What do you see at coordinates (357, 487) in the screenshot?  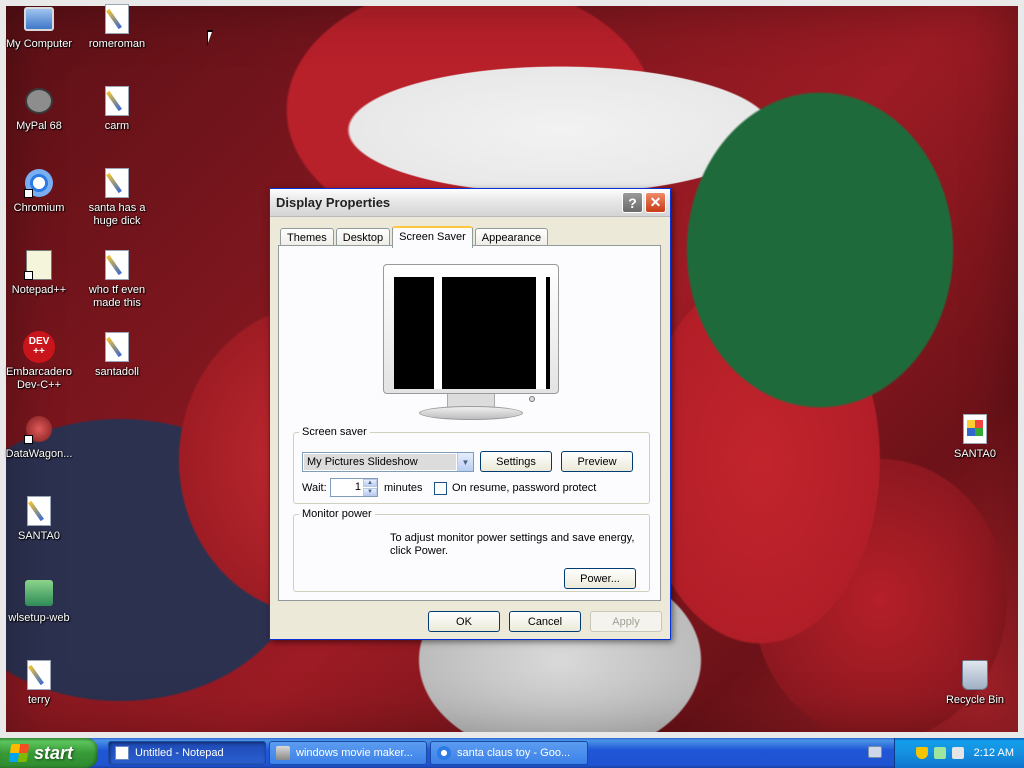 I see `wait-value: 1` at bounding box center [357, 487].